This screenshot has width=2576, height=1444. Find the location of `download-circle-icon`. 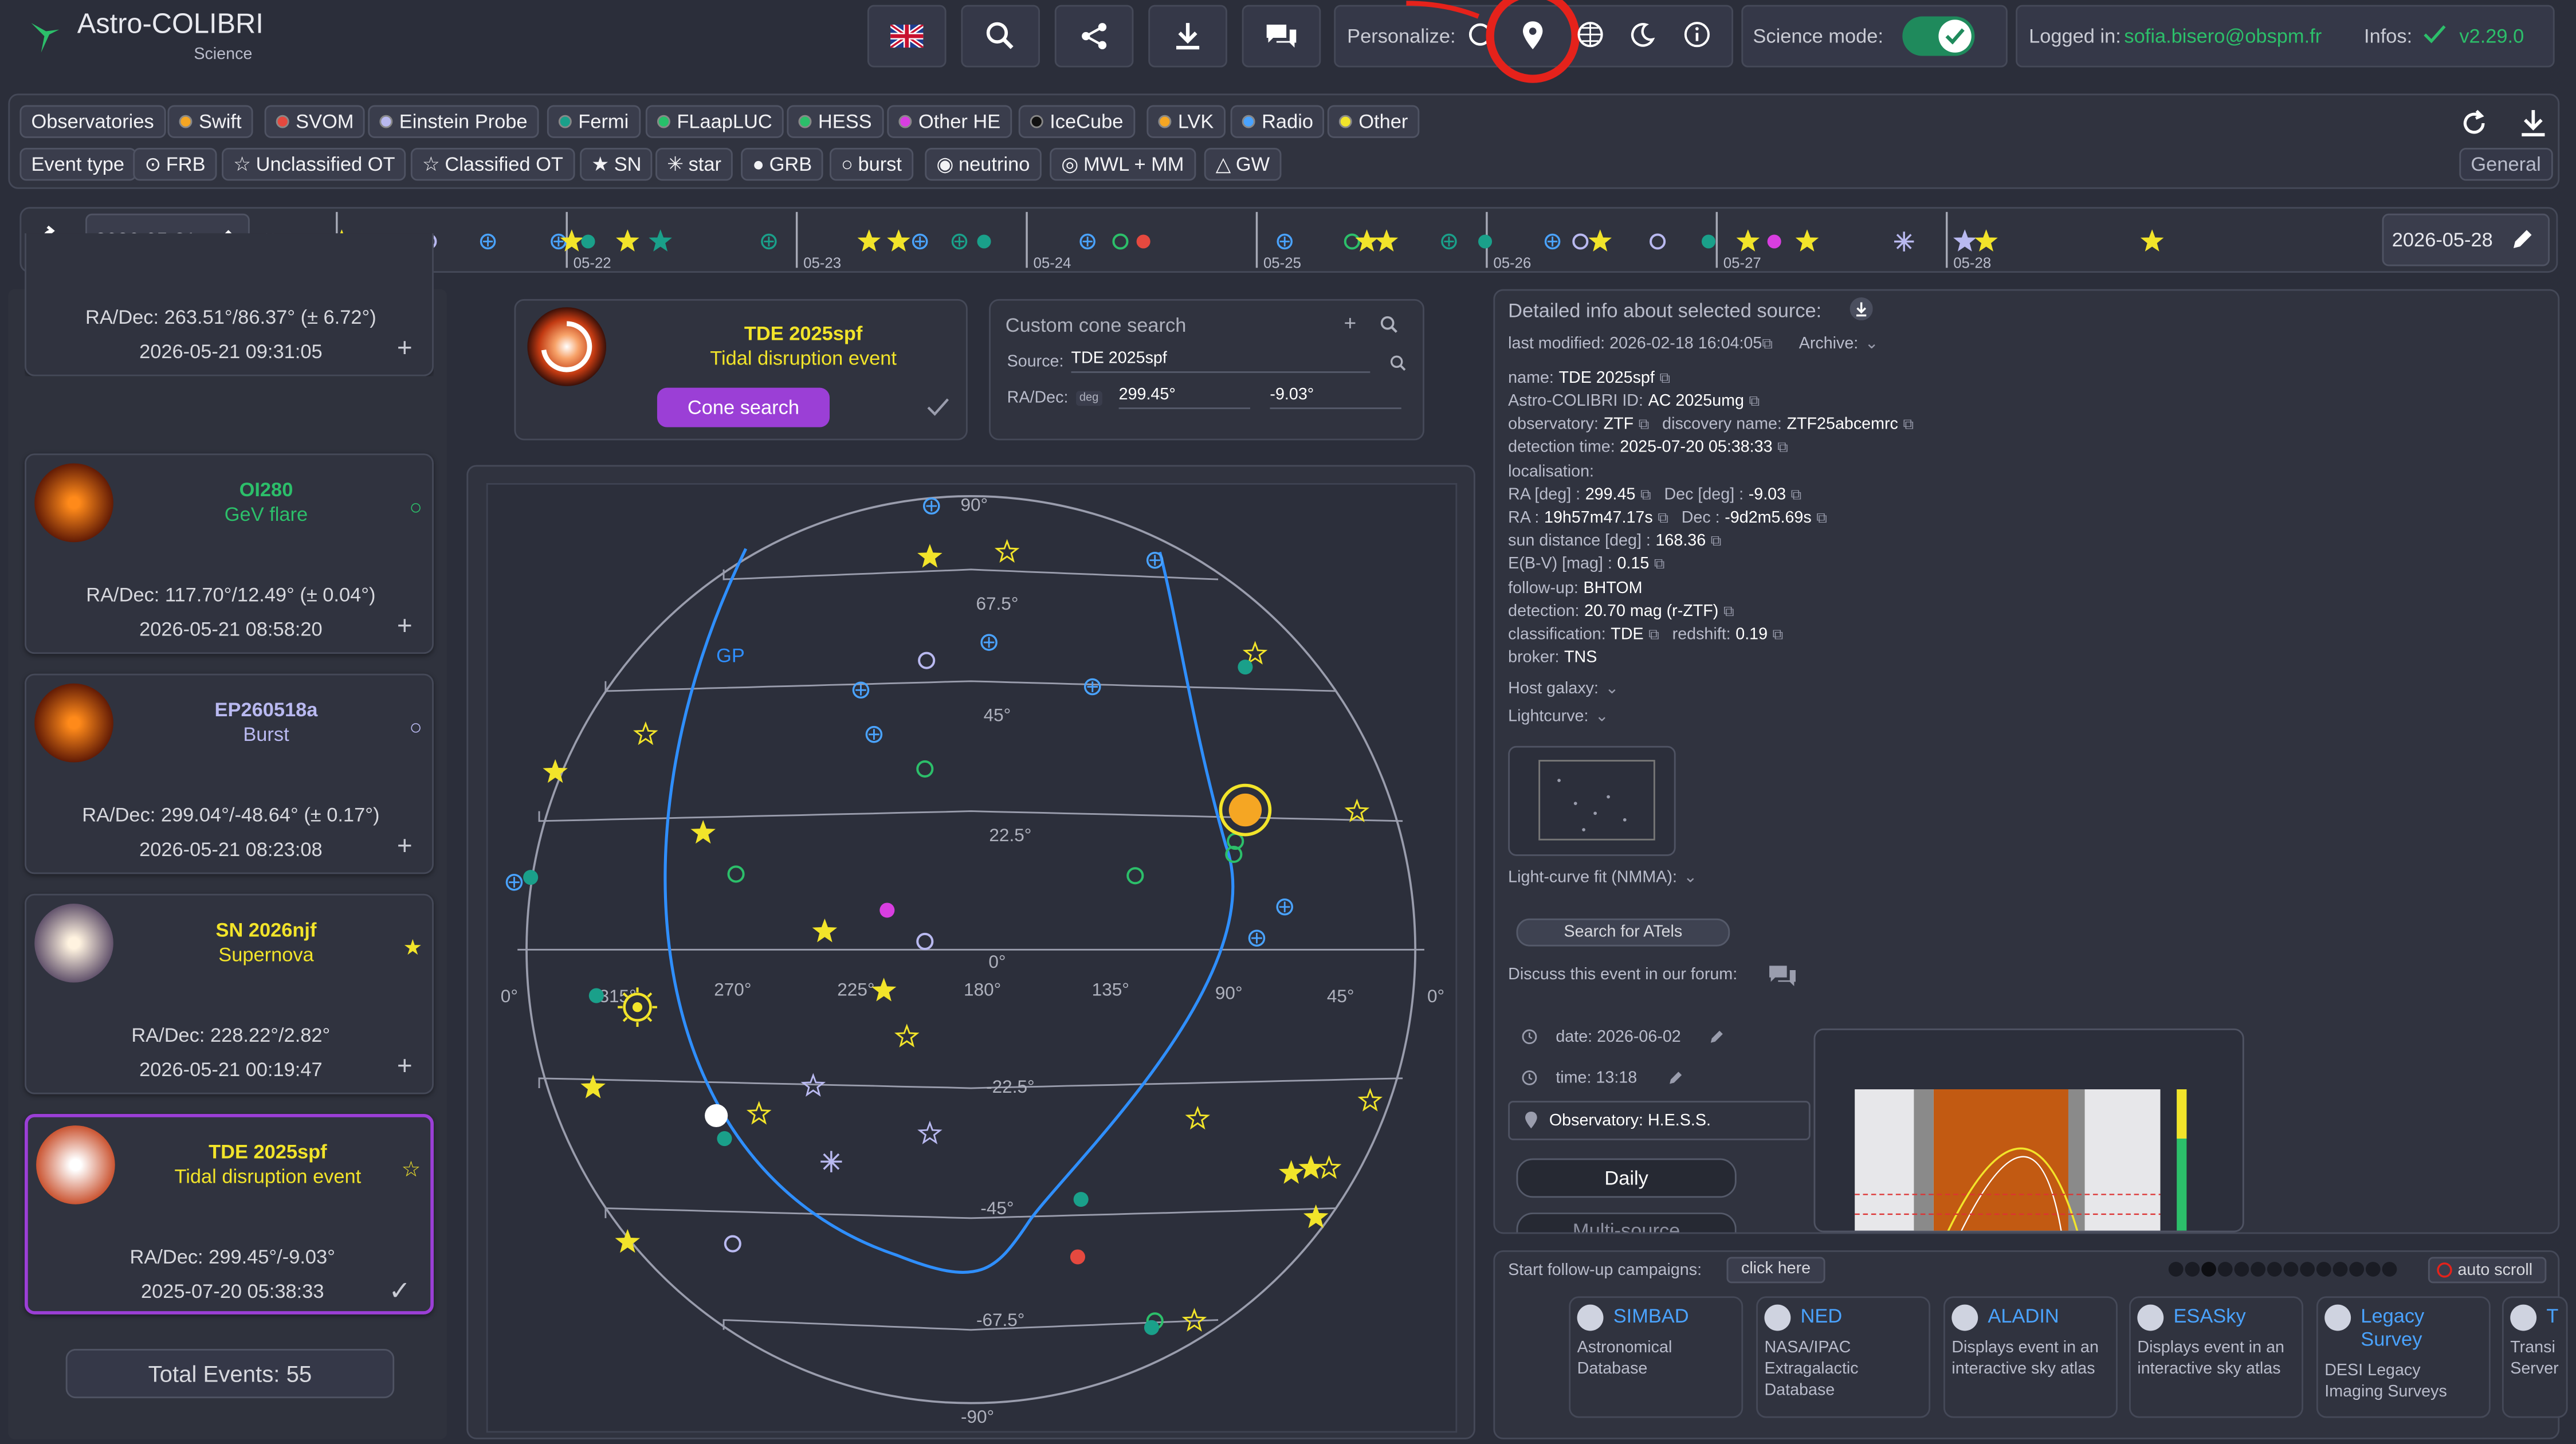

download-circle-icon is located at coordinates (1861, 309).